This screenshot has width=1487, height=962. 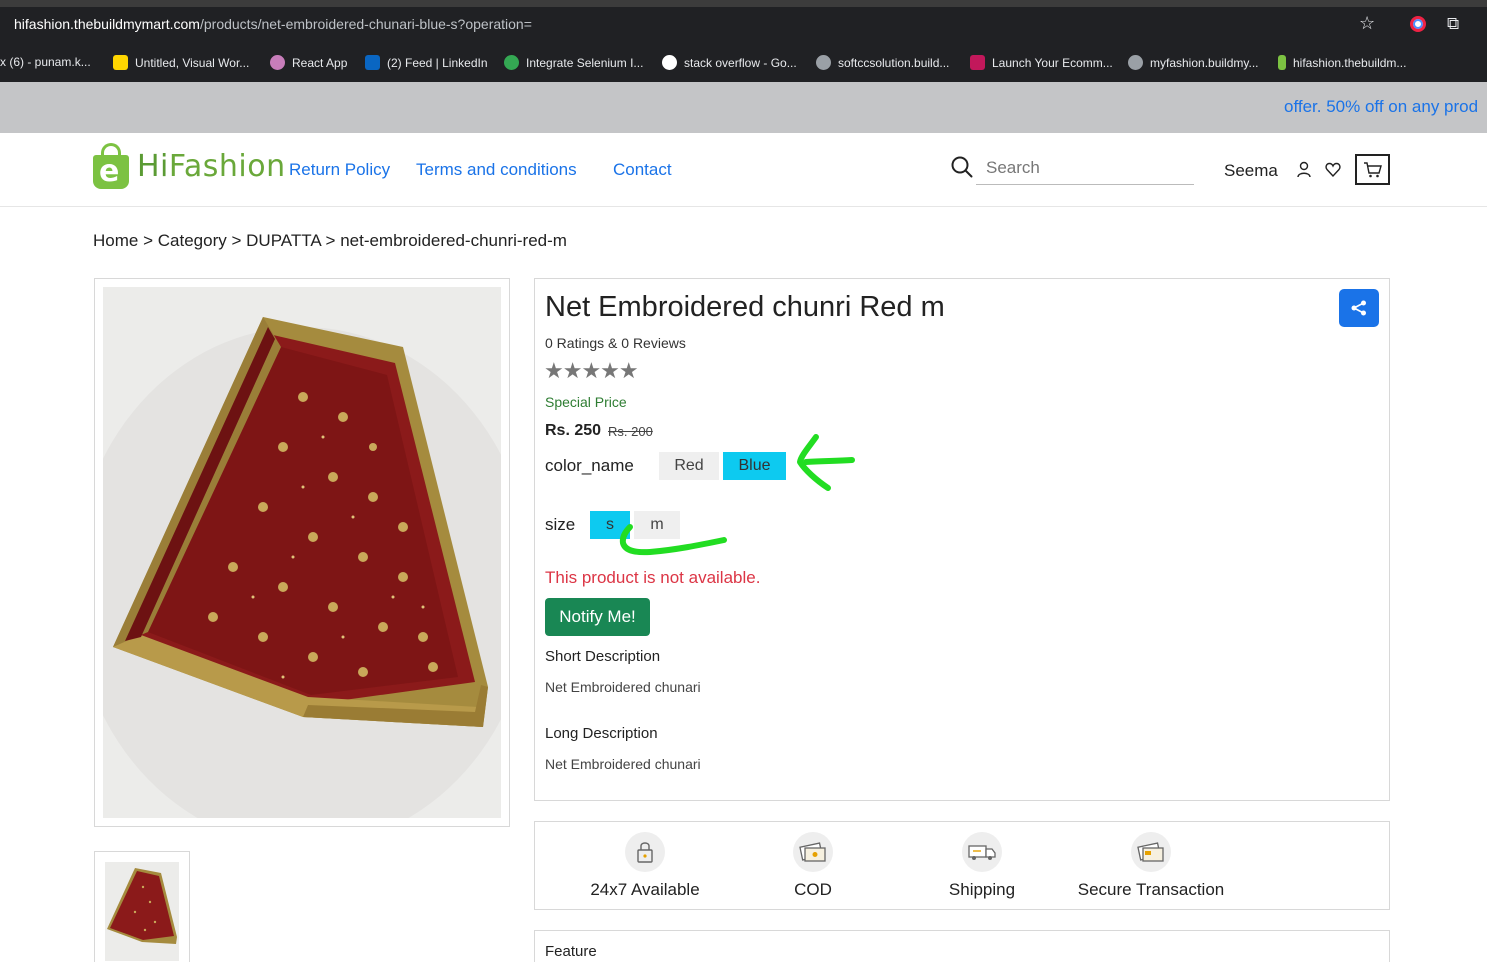 I want to click on truck-icon, so click(x=982, y=852).